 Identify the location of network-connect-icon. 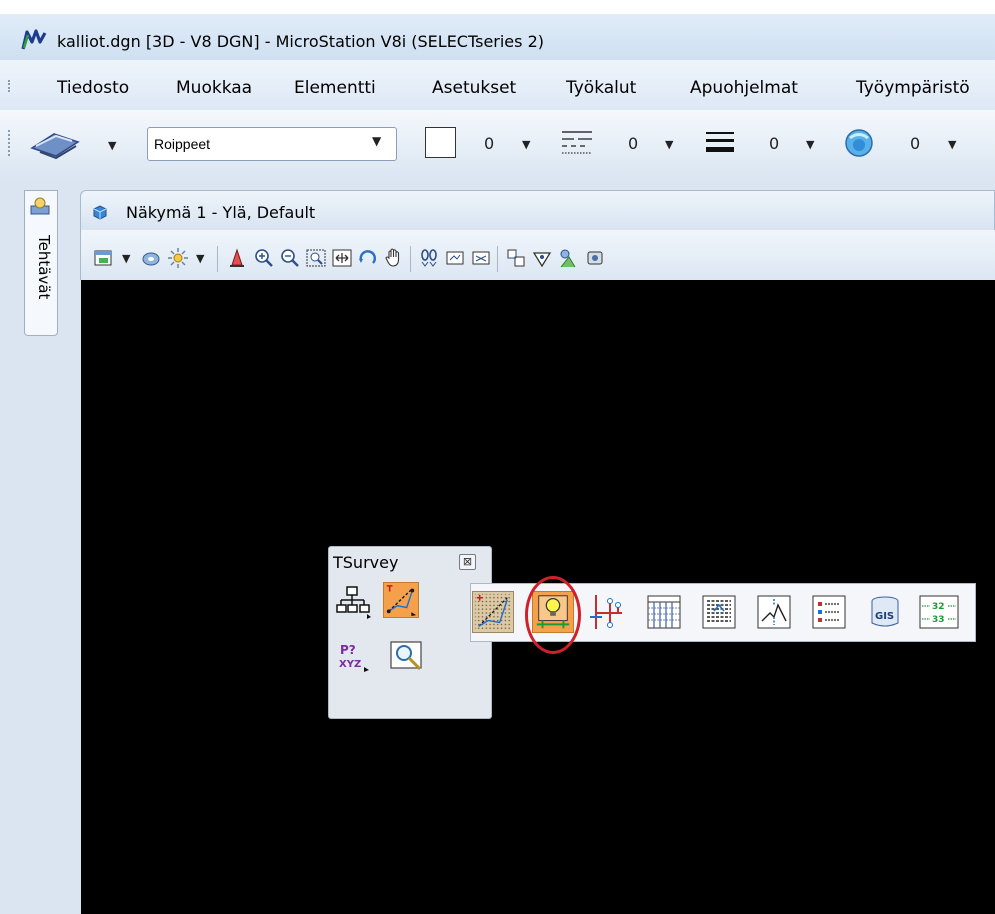
(609, 612).